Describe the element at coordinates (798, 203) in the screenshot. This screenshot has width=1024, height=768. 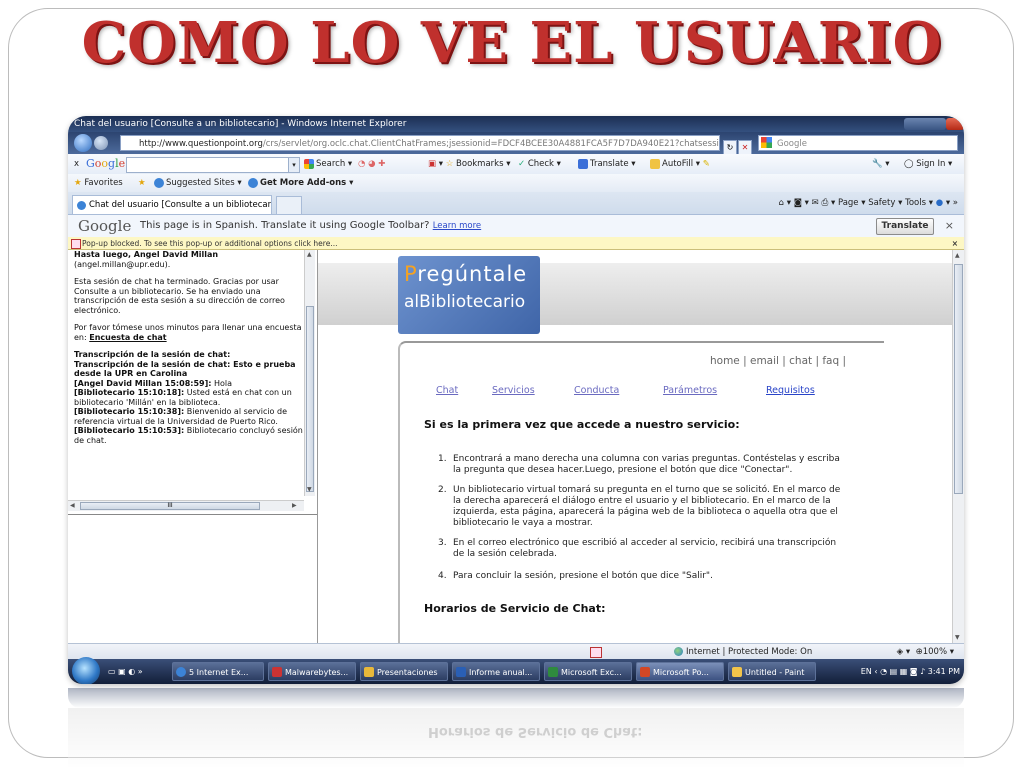
I see `feeds-icon: ◙` at that location.